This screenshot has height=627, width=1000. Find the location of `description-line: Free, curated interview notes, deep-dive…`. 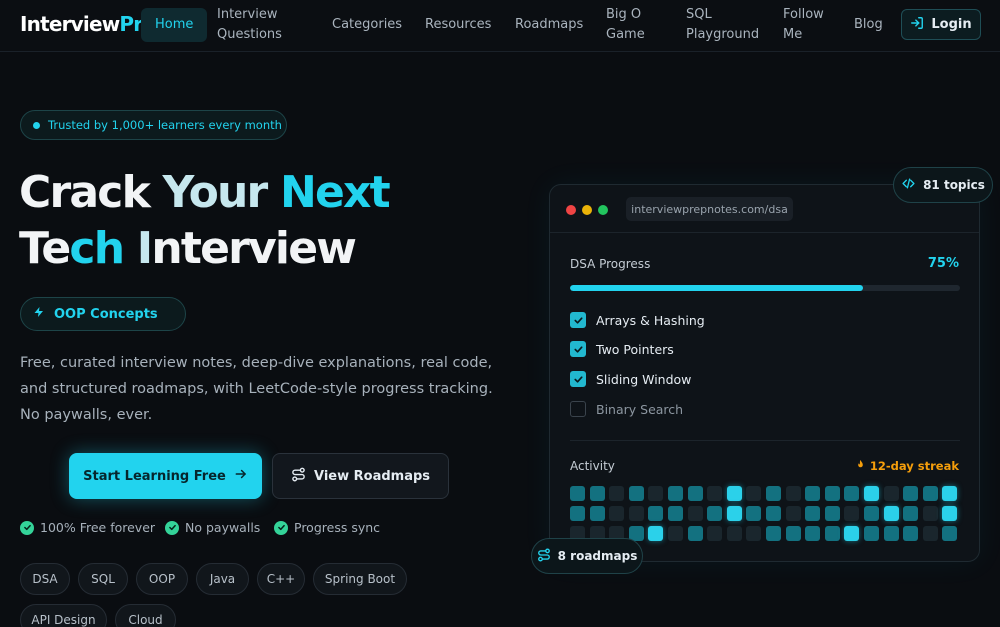

description-line: Free, curated interview notes, deep-dive… is located at coordinates (256, 363).